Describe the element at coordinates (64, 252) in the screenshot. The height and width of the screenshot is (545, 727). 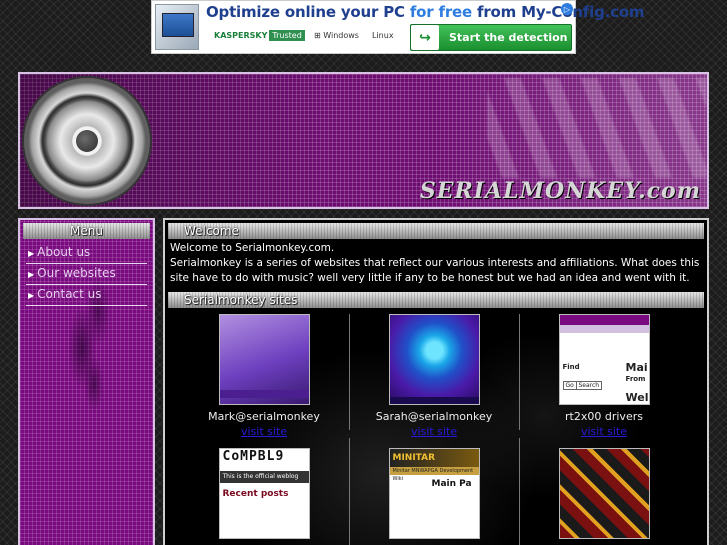
I see `menu-item-label: About us` at that location.